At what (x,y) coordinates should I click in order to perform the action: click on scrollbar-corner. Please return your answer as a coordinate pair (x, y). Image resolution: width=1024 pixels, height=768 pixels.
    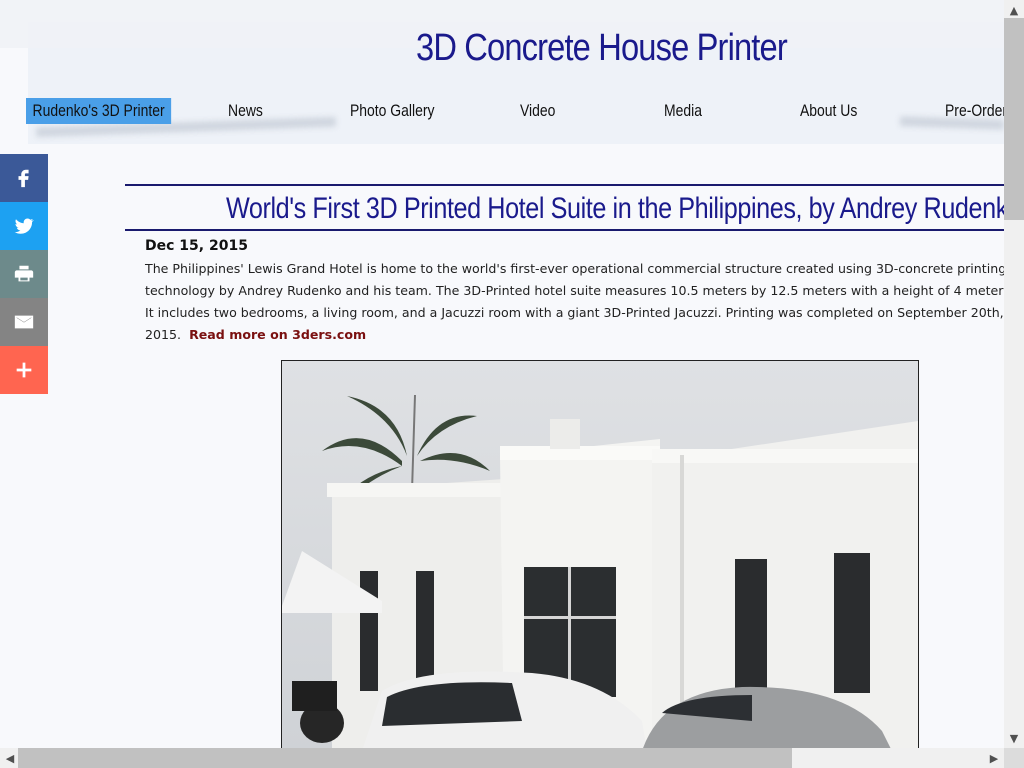
    Looking at the image, I should click on (1014, 758).